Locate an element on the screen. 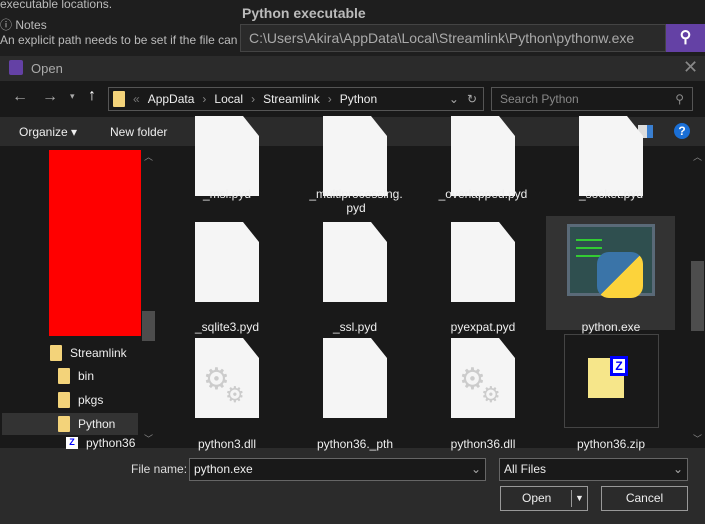 The height and width of the screenshot is (524, 705). open-dropdown-icon: ▼ is located at coordinates (577, 498).